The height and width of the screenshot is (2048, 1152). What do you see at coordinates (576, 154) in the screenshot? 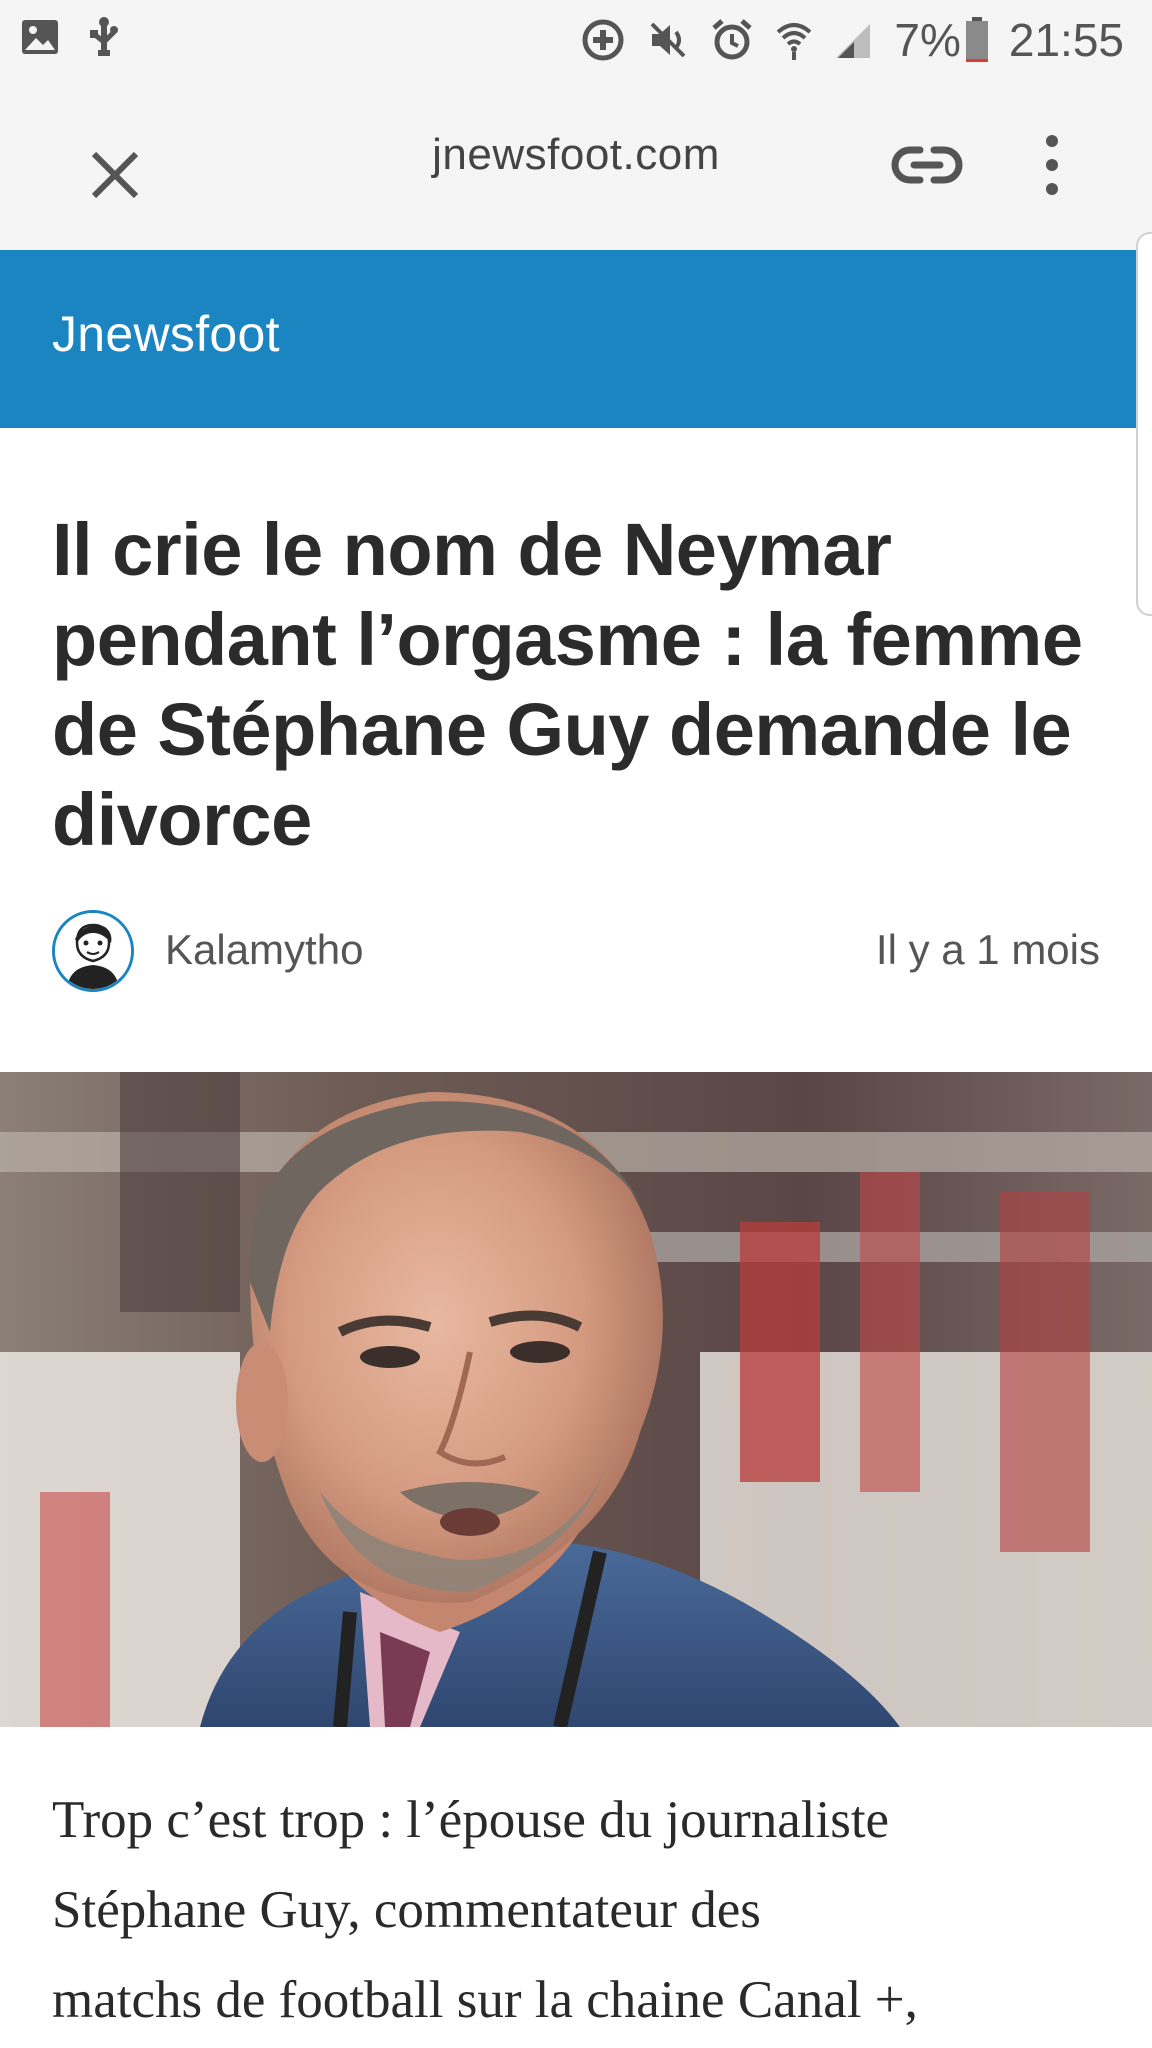
I see `url-domain: jnewsfoot.com` at bounding box center [576, 154].